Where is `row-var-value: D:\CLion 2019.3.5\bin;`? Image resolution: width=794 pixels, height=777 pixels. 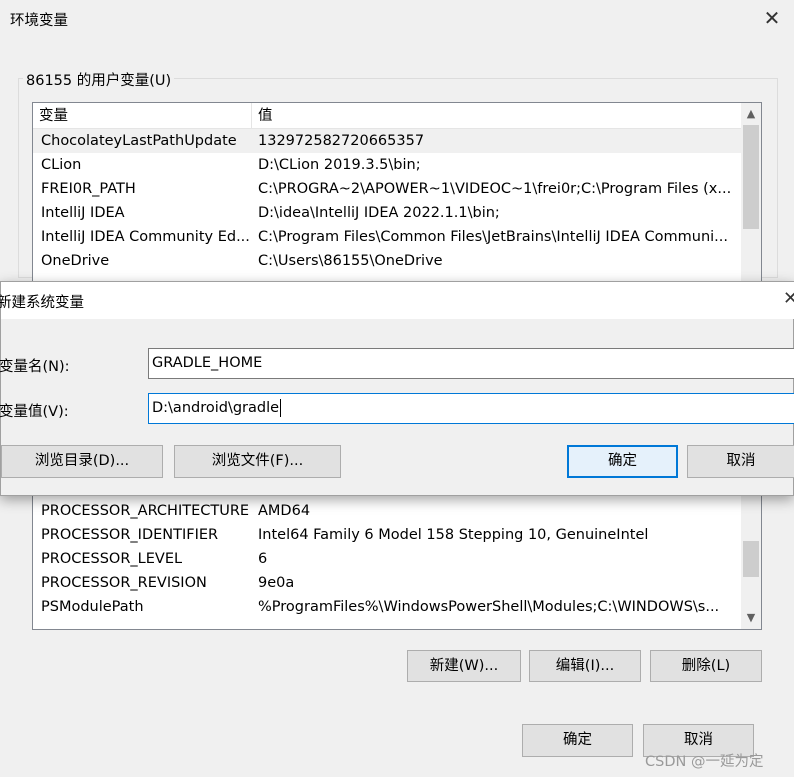
row-var-value: D:\CLion 2019.3.5\bin; is located at coordinates (339, 165).